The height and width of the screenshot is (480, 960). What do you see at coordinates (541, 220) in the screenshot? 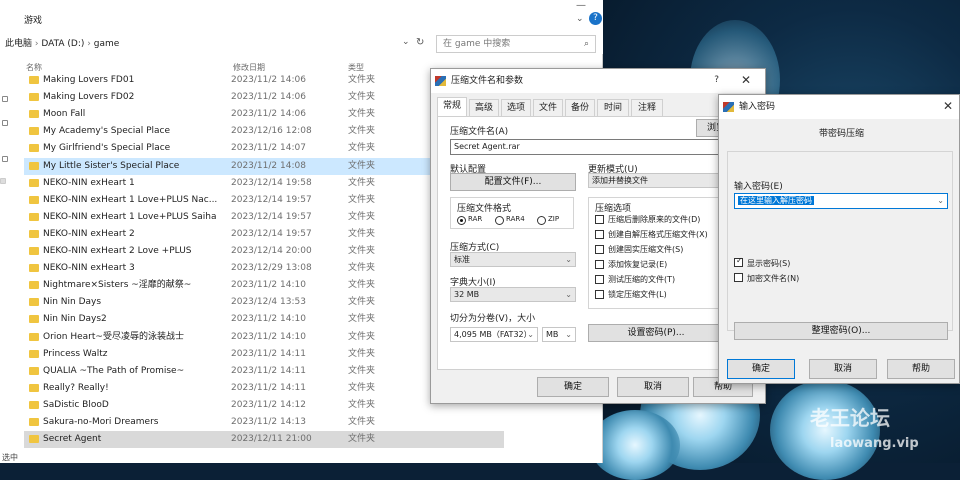
I see `radio-zip` at bounding box center [541, 220].